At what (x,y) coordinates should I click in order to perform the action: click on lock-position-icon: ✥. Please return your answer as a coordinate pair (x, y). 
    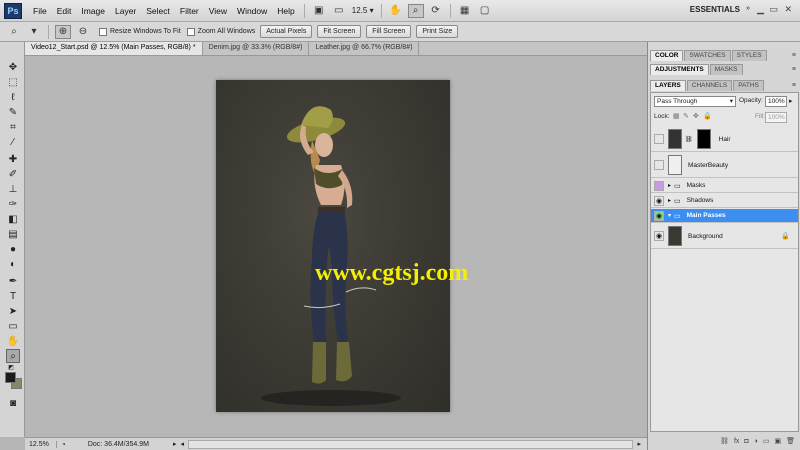
    Looking at the image, I should click on (696, 116).